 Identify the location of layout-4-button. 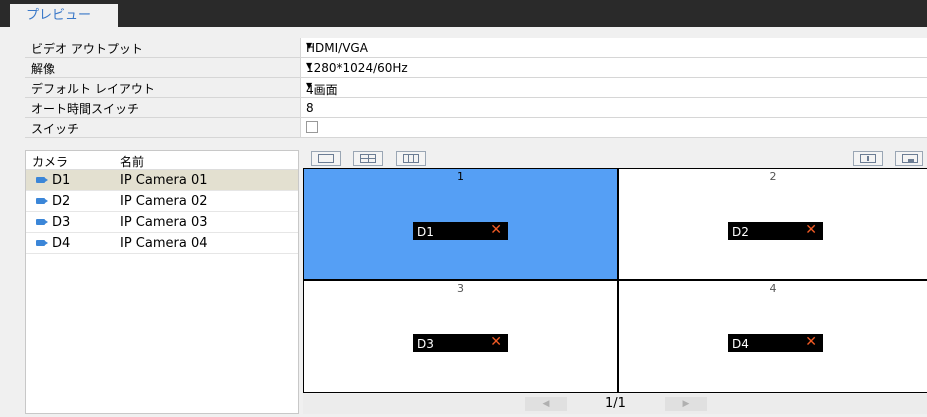
(368, 158).